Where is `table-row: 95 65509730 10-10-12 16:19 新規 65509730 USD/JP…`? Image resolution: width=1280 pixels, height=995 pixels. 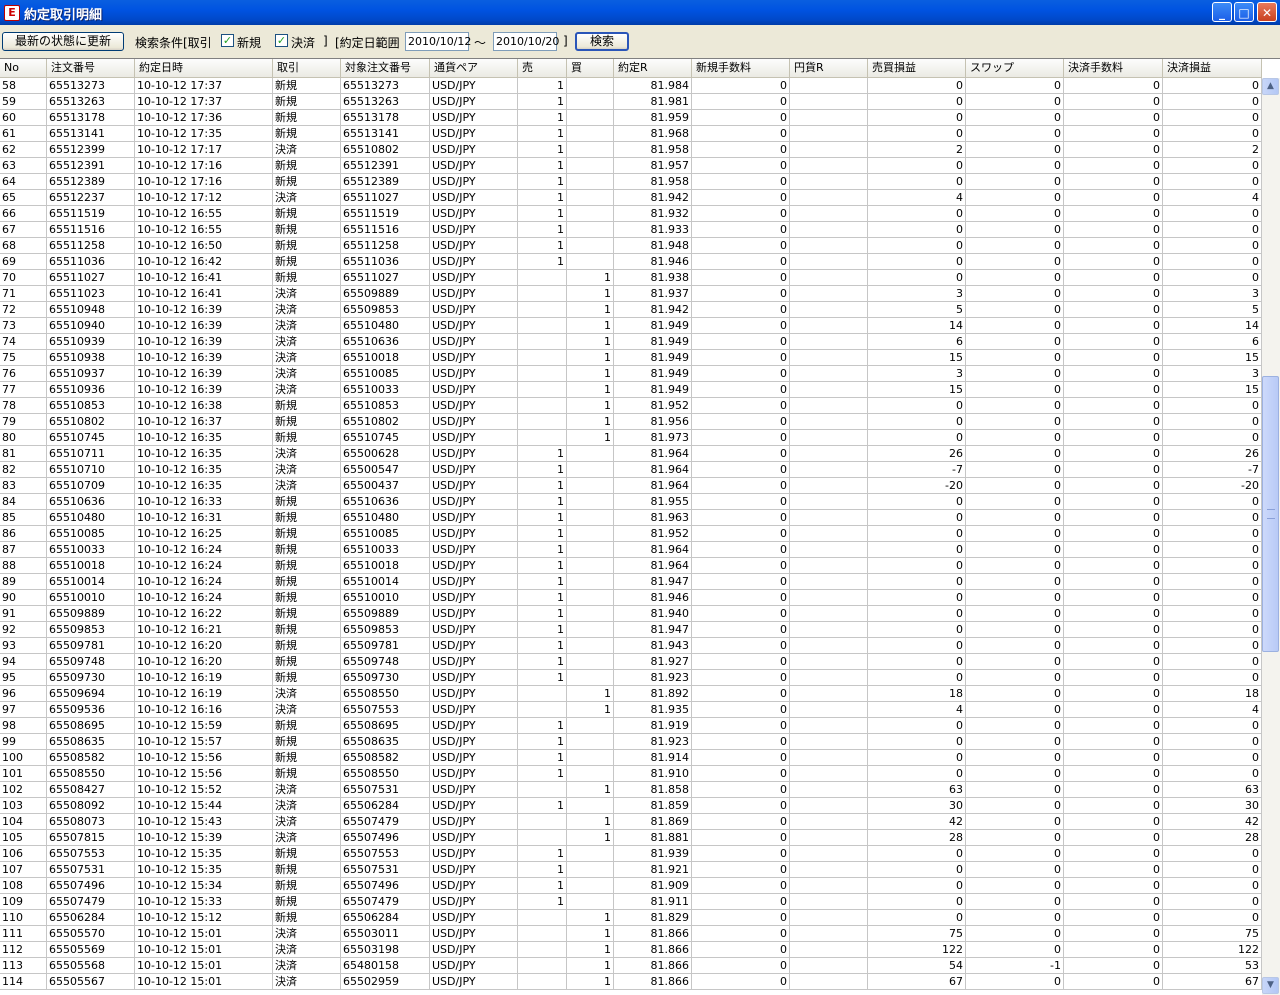 table-row: 95 65509730 10-10-12 16:19 新規 65509730 USD/JP… is located at coordinates (631, 678).